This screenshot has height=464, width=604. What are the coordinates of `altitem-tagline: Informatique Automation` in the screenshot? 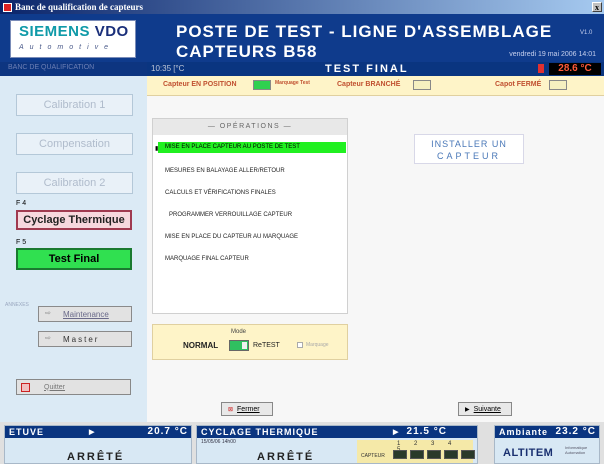 It's located at (576, 450).